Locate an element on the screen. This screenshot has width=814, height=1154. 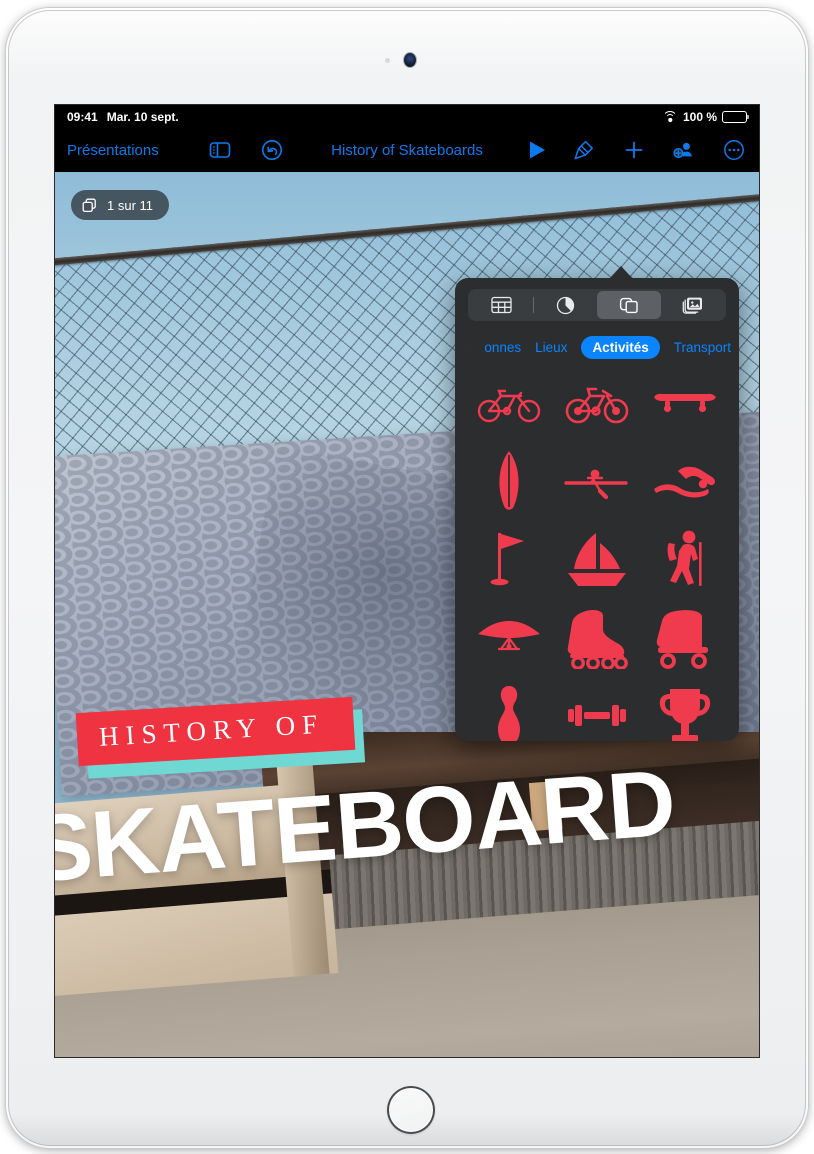
insert-shapes-popover: onnes Lieux Activités Transport is located at coordinates (597, 509).